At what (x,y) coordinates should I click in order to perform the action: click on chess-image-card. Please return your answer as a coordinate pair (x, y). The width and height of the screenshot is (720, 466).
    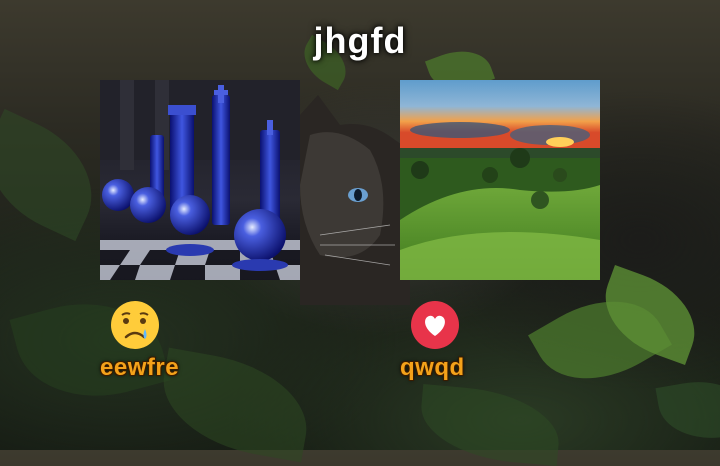
    Looking at the image, I should click on (200, 180).